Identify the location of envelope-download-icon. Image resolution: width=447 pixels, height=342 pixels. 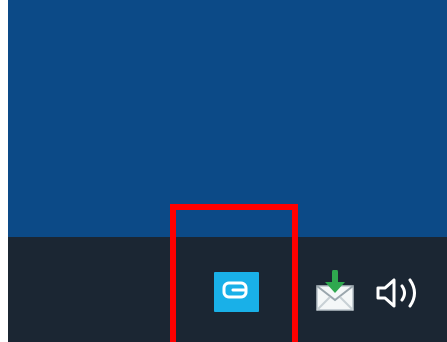
(335, 290).